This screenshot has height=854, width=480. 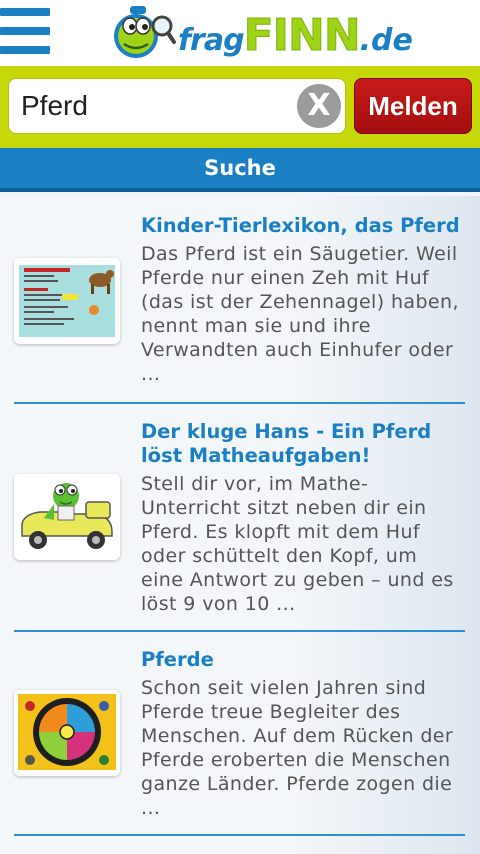 I want to click on tab-search: Suche, so click(x=240, y=170).